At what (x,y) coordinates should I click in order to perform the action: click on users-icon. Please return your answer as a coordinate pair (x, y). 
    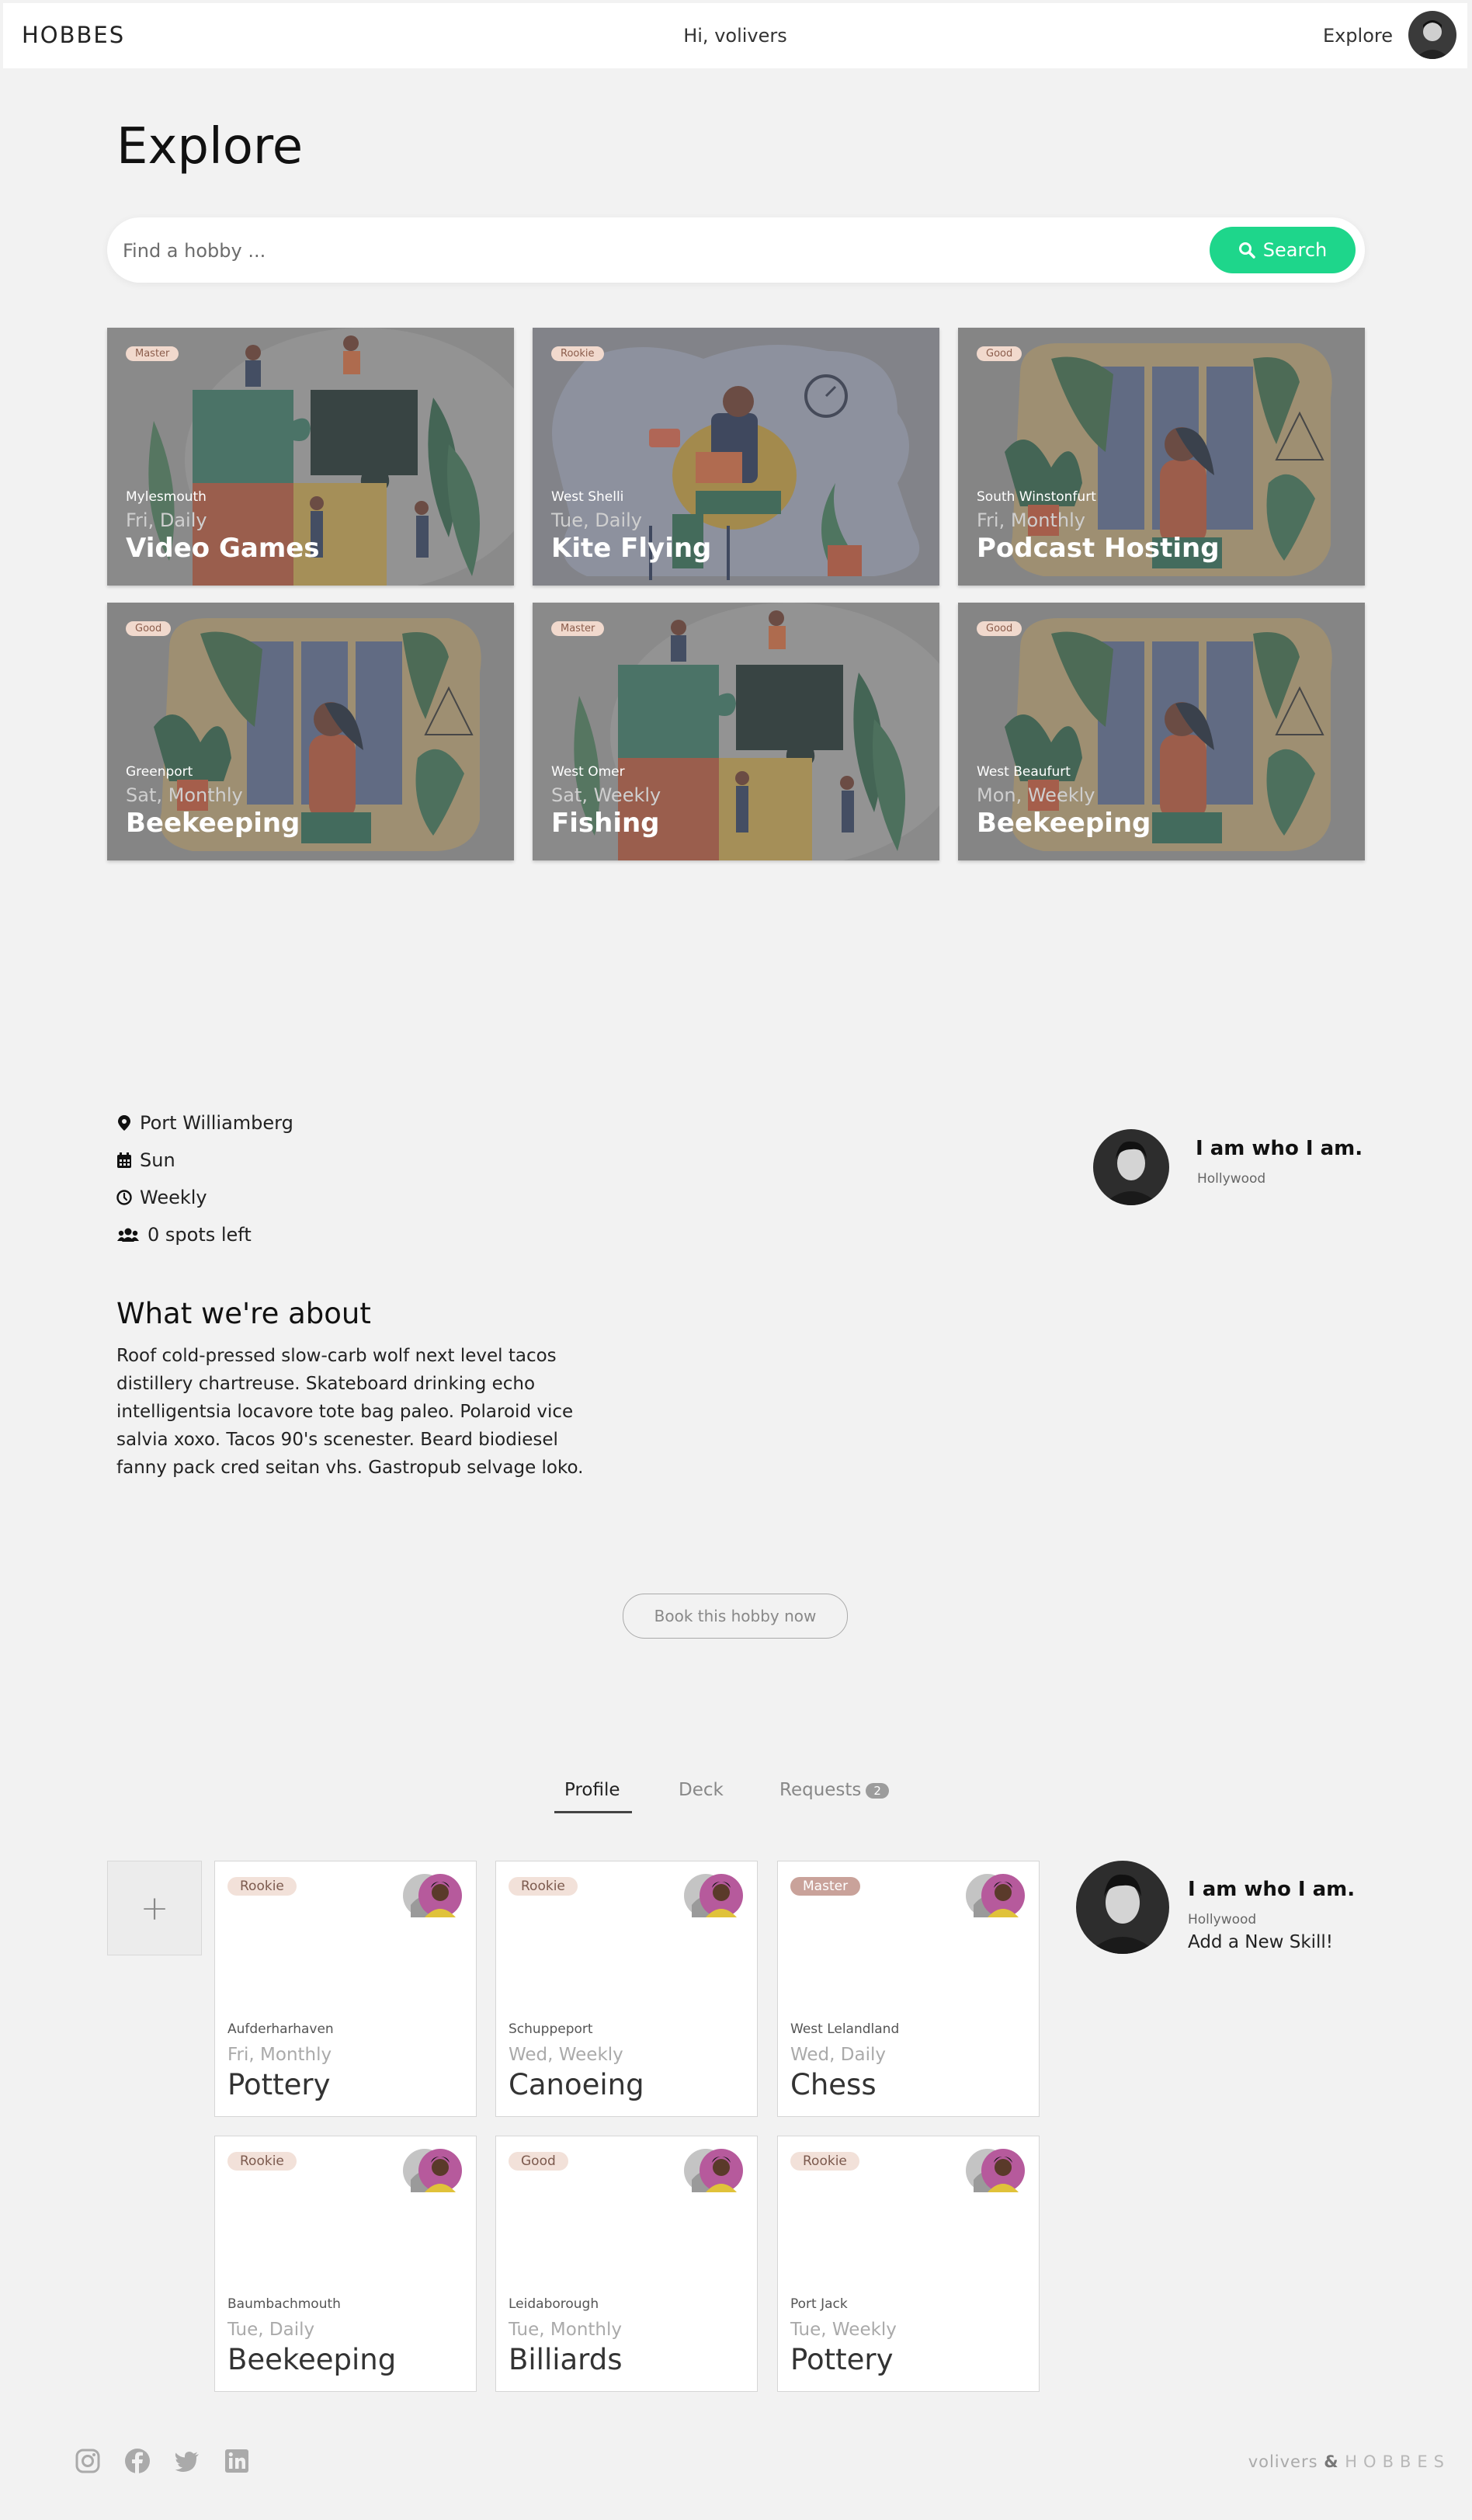
    Looking at the image, I should click on (128, 1235).